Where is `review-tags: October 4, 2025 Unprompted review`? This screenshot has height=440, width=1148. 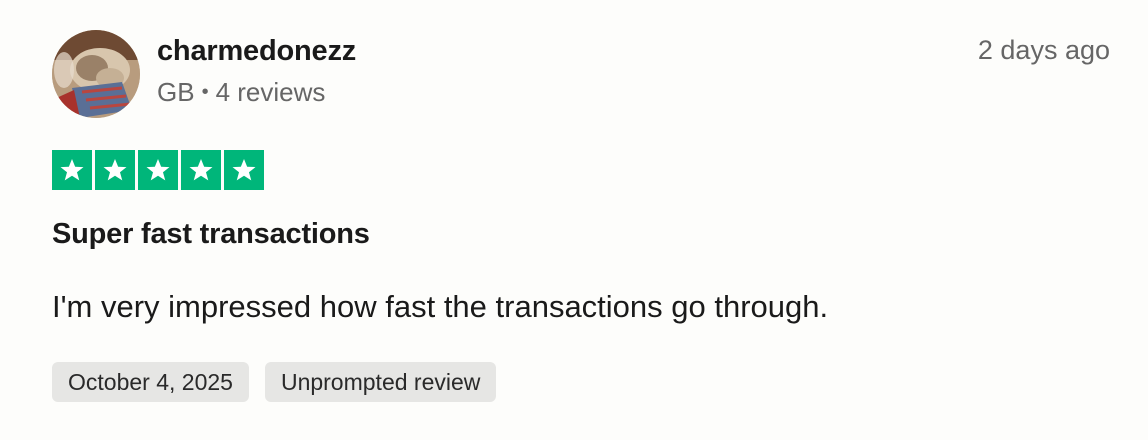
review-tags: October 4, 2025 Unprompted review is located at coordinates (274, 382).